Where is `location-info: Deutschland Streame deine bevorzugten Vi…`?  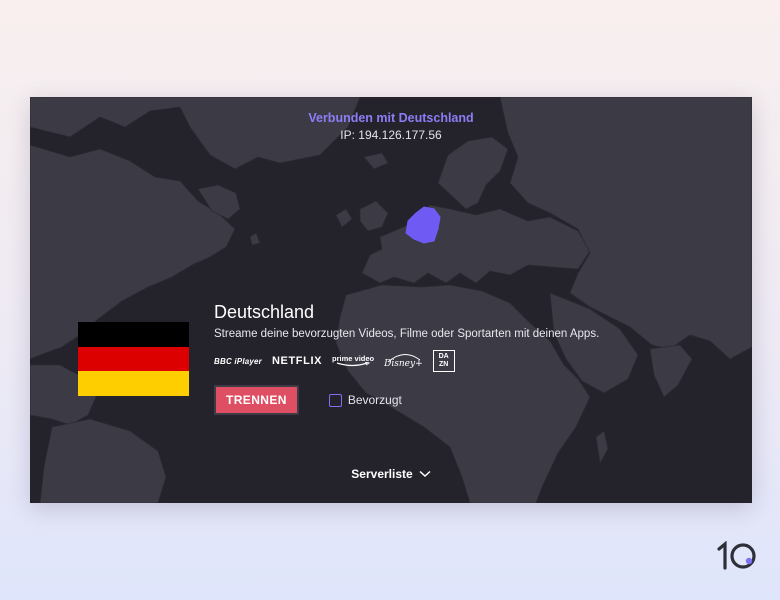
location-info: Deutschland Streame deine bevorzugten Vi… is located at coordinates (406, 358).